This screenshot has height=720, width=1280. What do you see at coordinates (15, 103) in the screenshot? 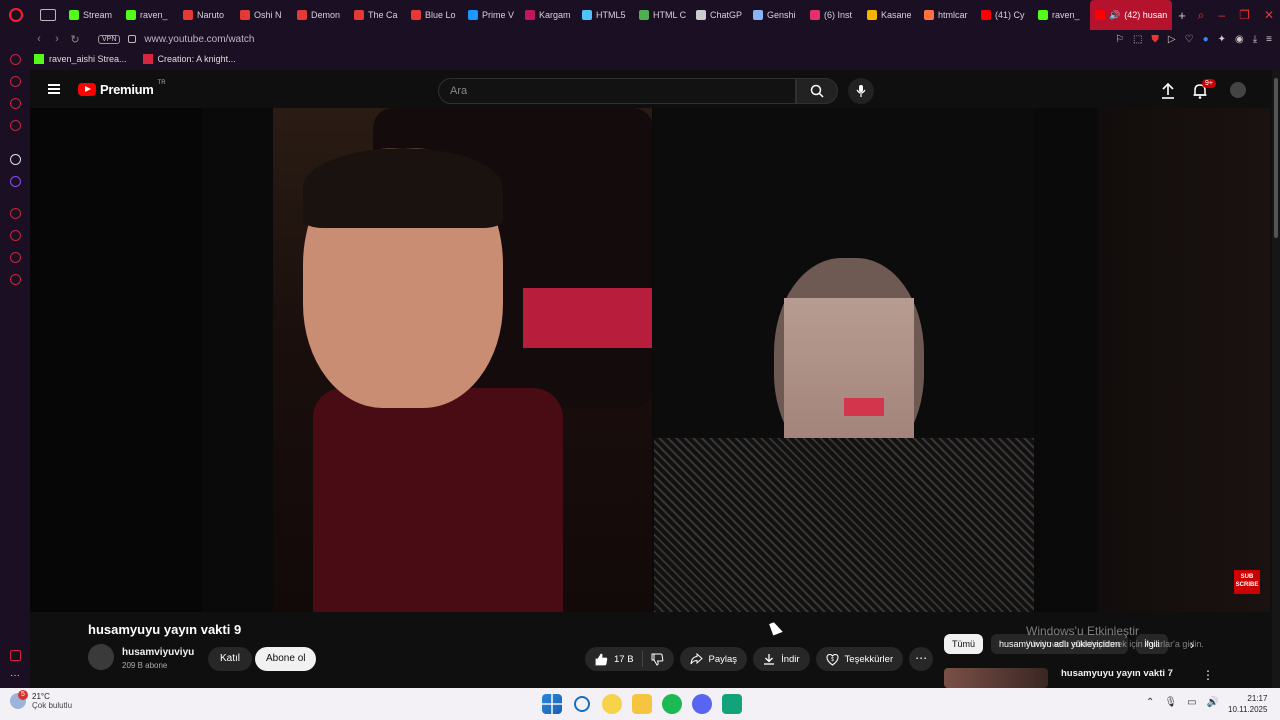
I see `messenger-icon` at bounding box center [15, 103].